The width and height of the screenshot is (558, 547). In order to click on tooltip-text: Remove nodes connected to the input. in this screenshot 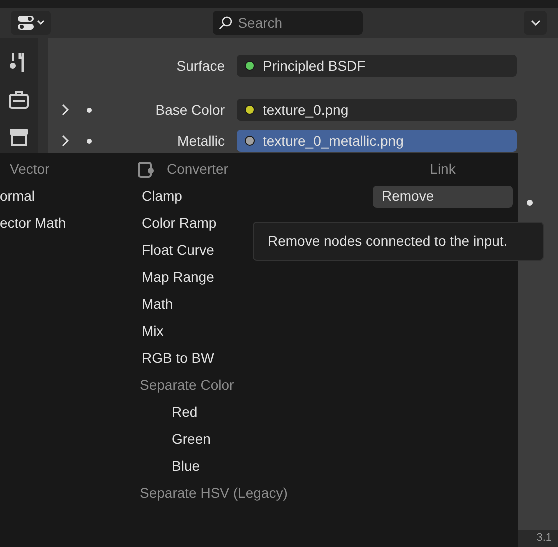, I will do `click(388, 241)`.